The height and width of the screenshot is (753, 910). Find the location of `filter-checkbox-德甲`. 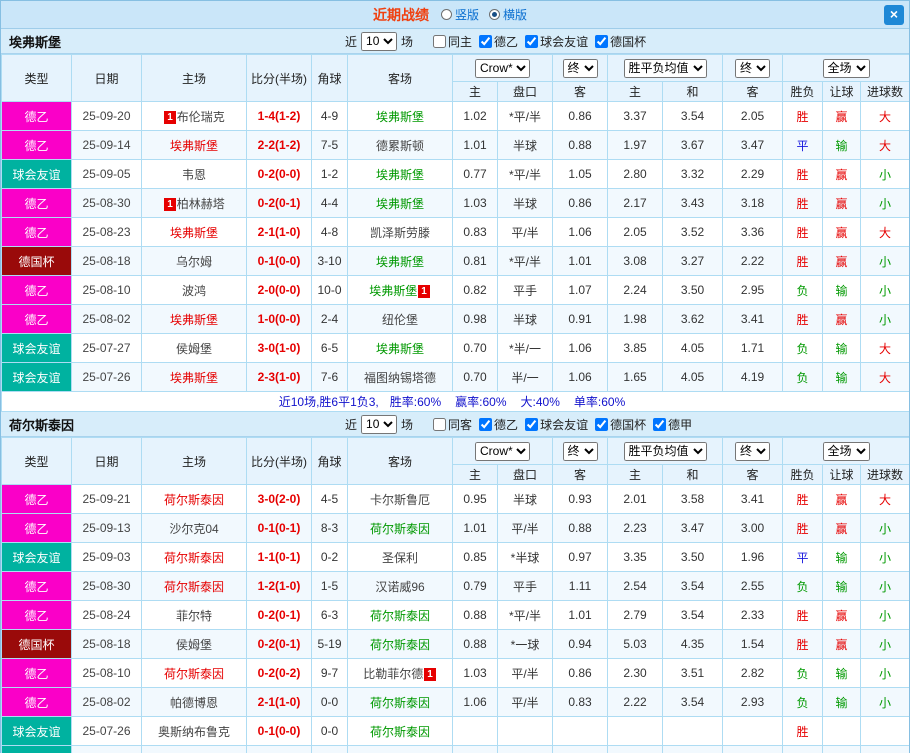

filter-checkbox-德甲 is located at coordinates (660, 424).